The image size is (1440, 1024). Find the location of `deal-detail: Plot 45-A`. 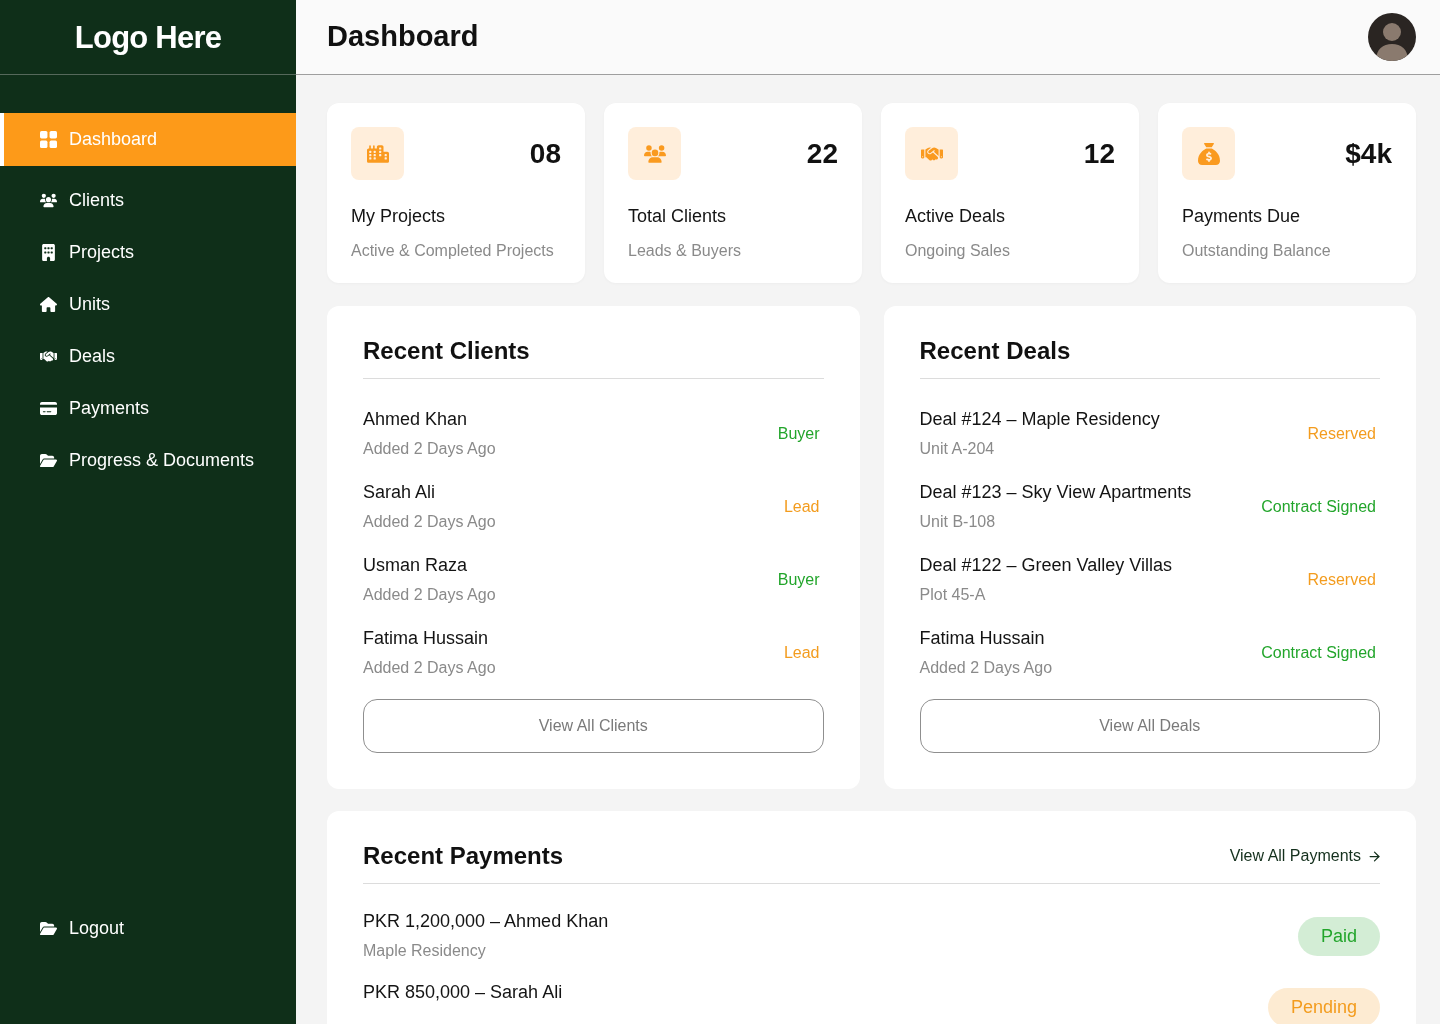

deal-detail: Plot 45-A is located at coordinates (953, 595).